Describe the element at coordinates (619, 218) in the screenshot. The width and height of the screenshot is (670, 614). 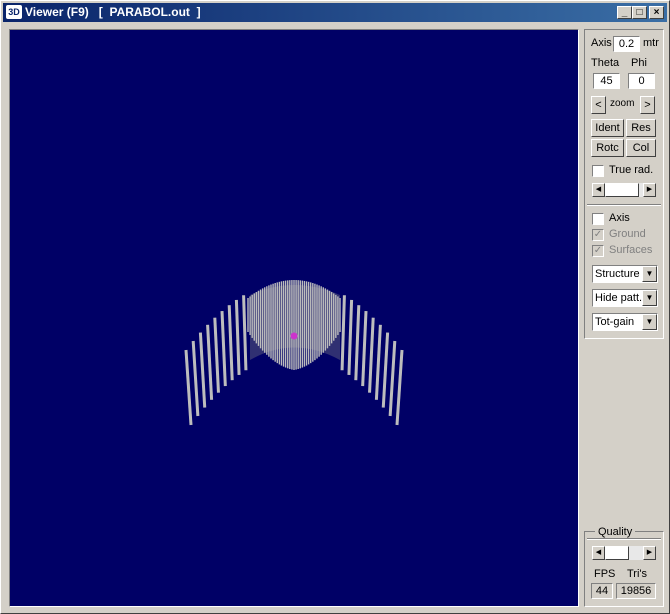
I see `axis-check-label: Axis` at that location.